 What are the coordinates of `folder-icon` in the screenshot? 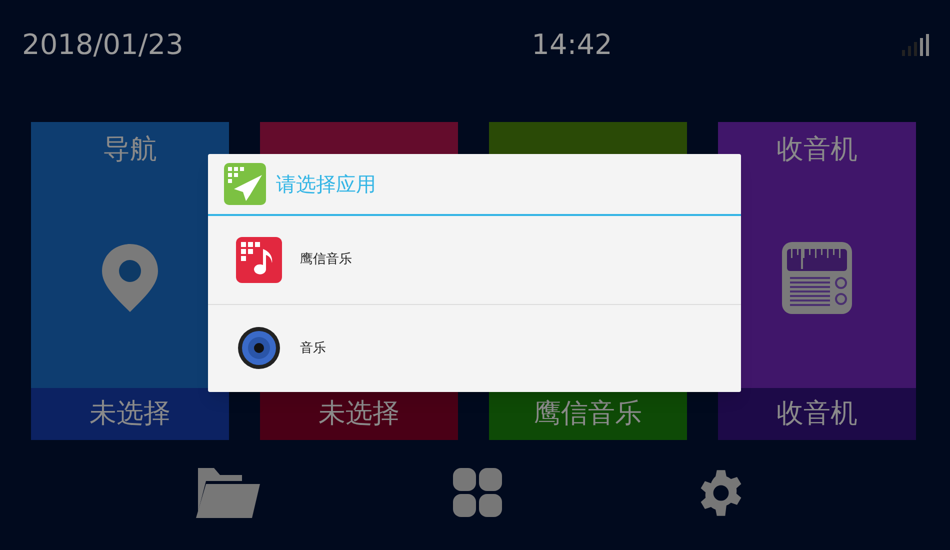 It's located at (228, 493).